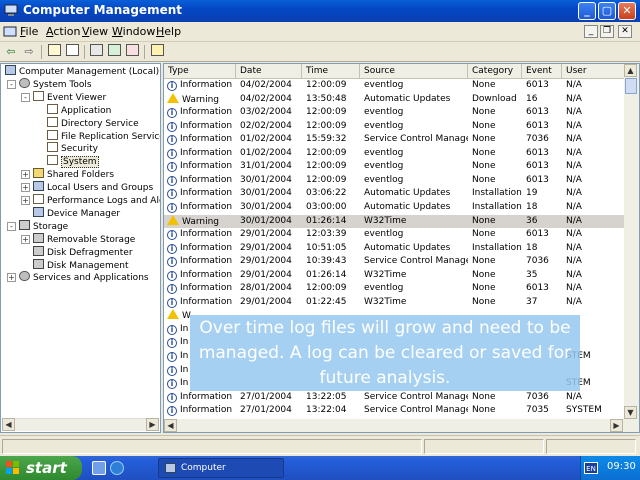  Describe the element at coordinates (10, 32) in the screenshot. I see `document-icon` at that location.